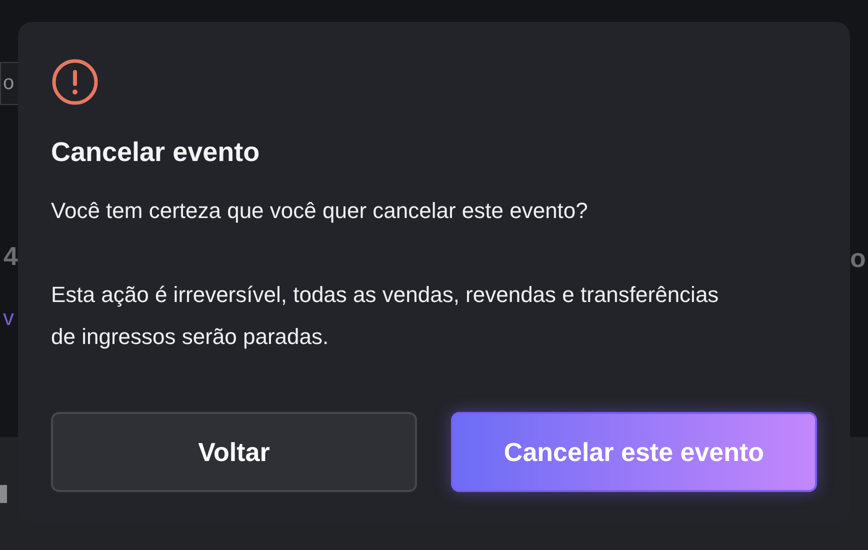 This screenshot has width=868, height=550. I want to click on bar-icon, so click(3, 493).